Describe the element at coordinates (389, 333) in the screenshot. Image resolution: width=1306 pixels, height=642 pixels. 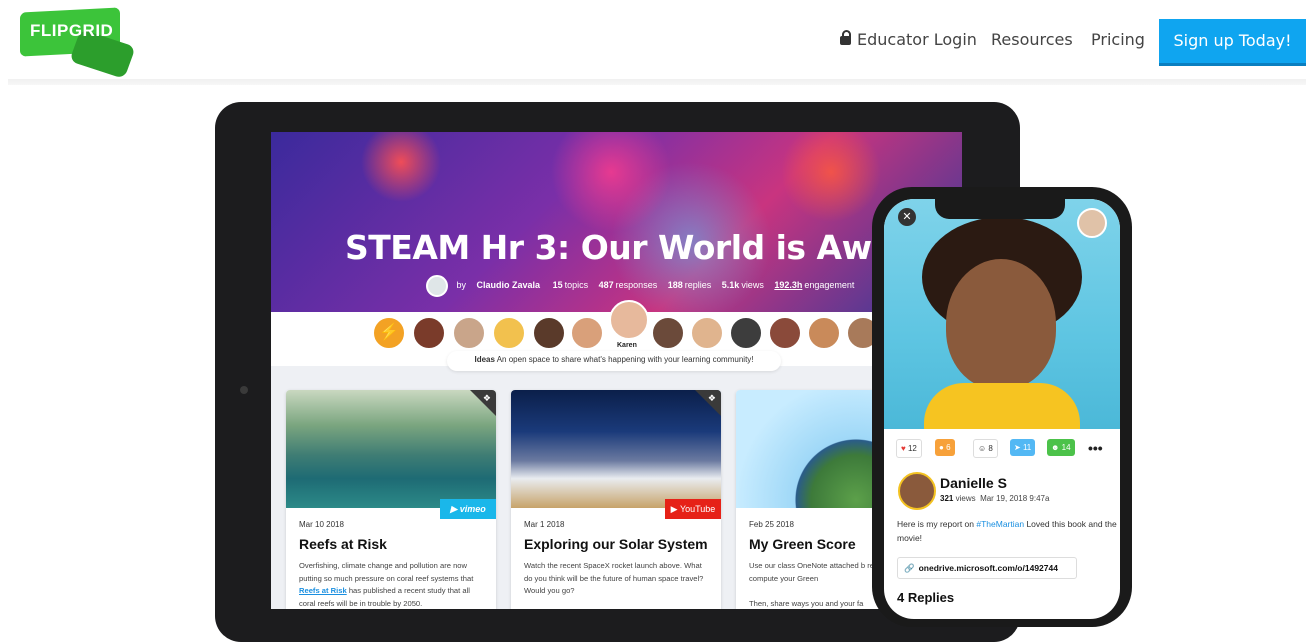
I see `bolt-icon: ⚡` at that location.